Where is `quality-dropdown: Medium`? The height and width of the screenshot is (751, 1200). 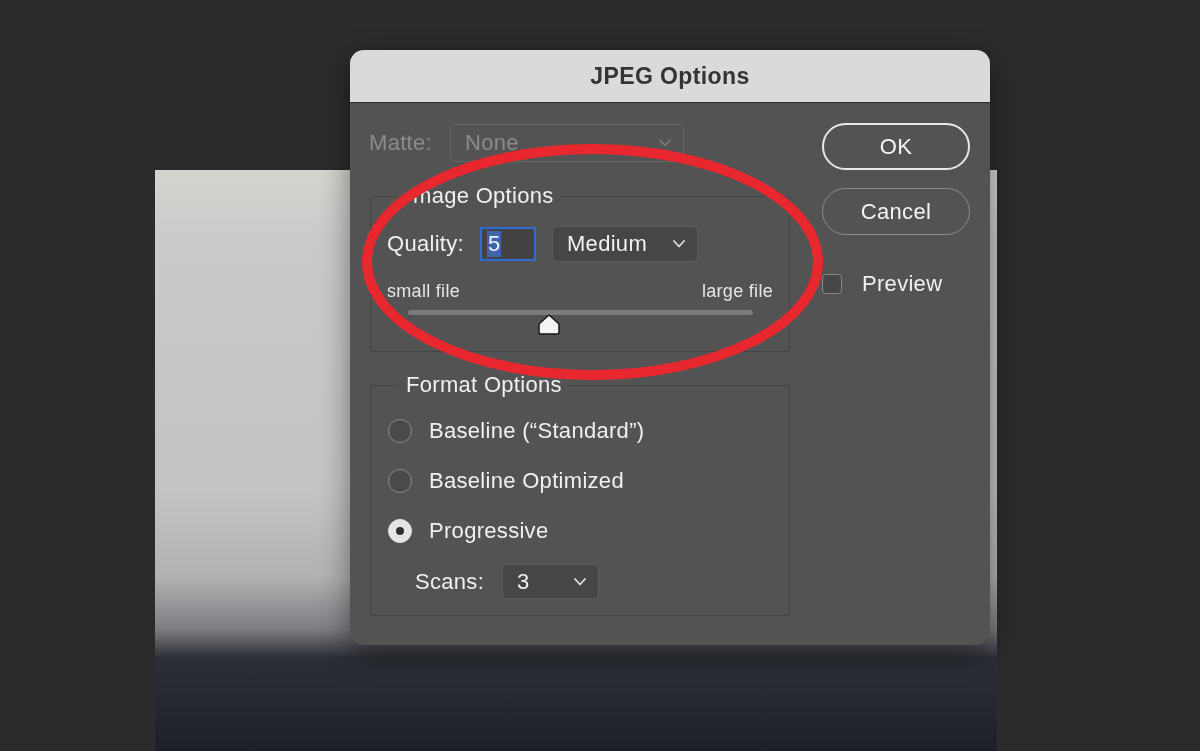 quality-dropdown: Medium is located at coordinates (625, 244).